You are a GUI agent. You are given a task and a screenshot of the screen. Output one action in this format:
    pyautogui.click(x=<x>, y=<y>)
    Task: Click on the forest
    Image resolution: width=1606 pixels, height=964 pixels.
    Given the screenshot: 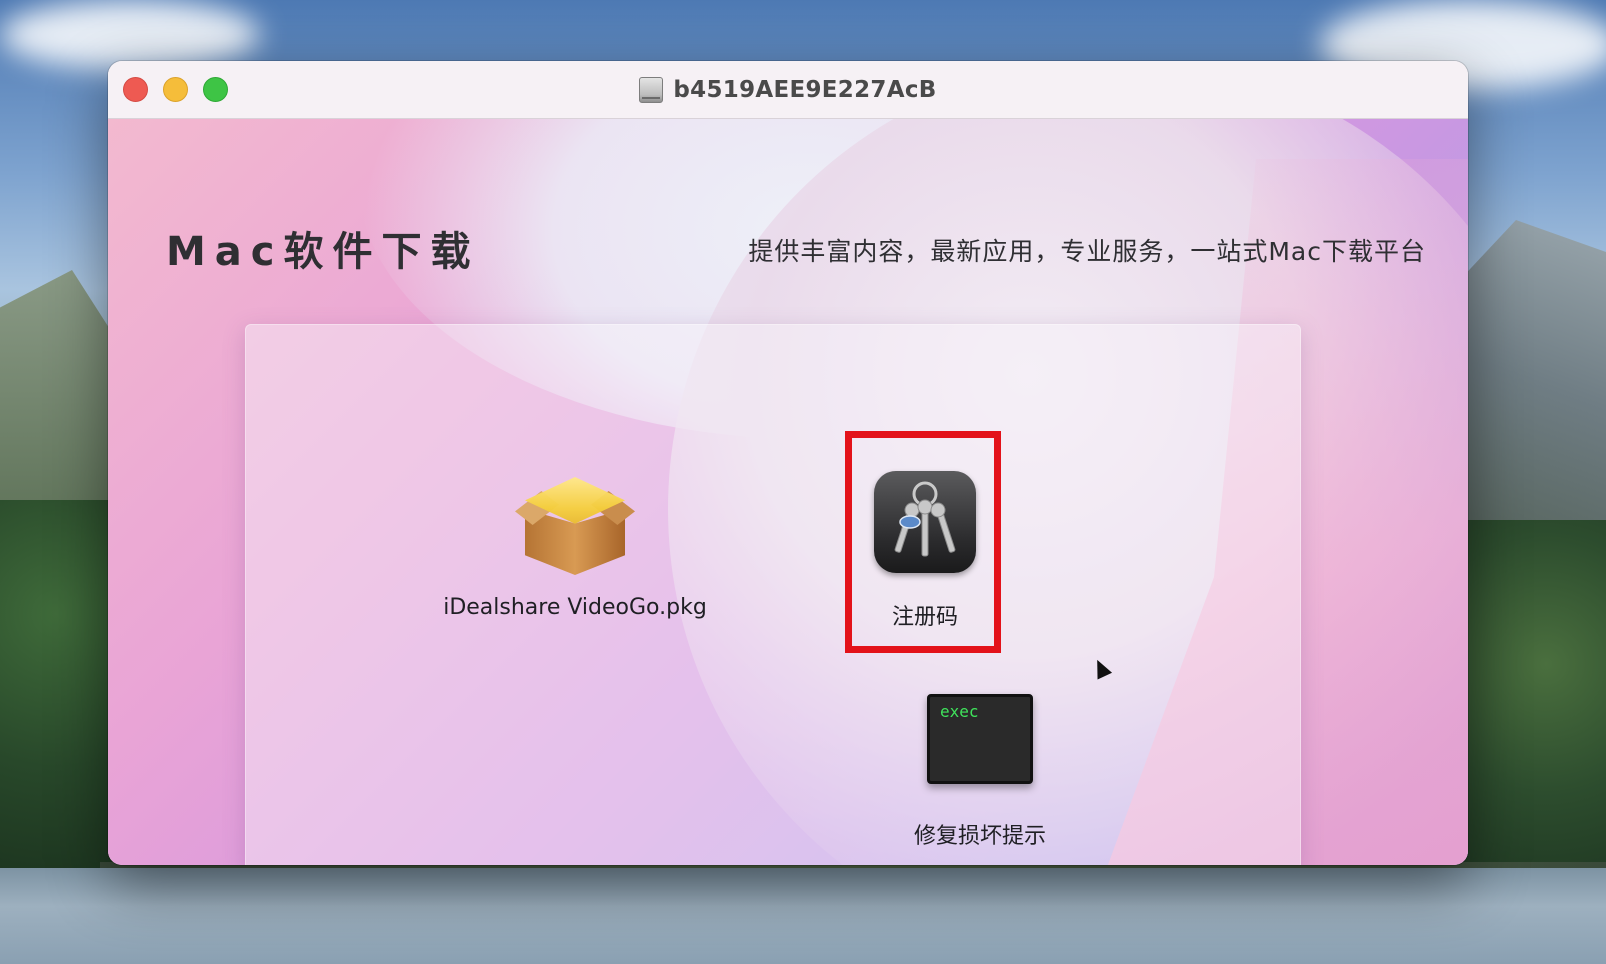 What is the action you would take?
    pyautogui.click(x=1531, y=700)
    